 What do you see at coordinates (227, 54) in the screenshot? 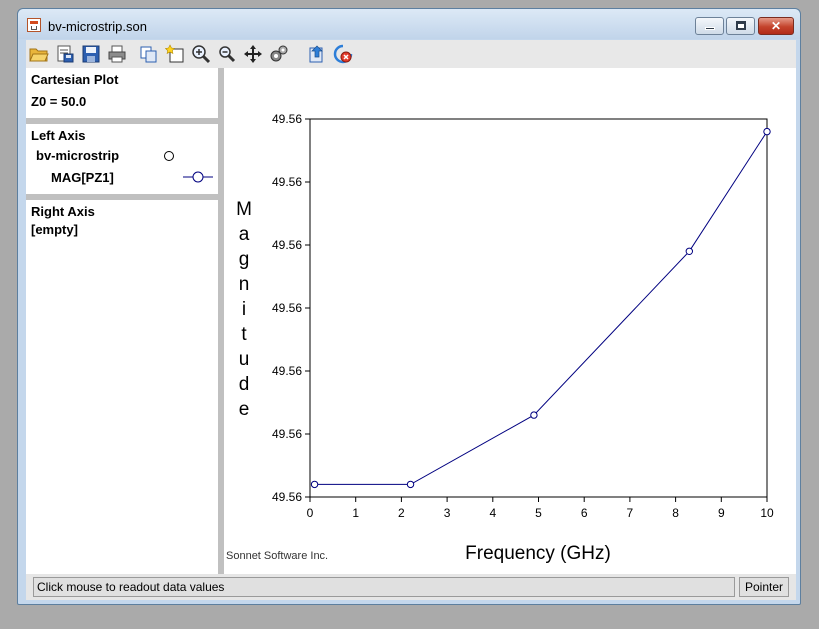
I see `zoom-out-icon` at bounding box center [227, 54].